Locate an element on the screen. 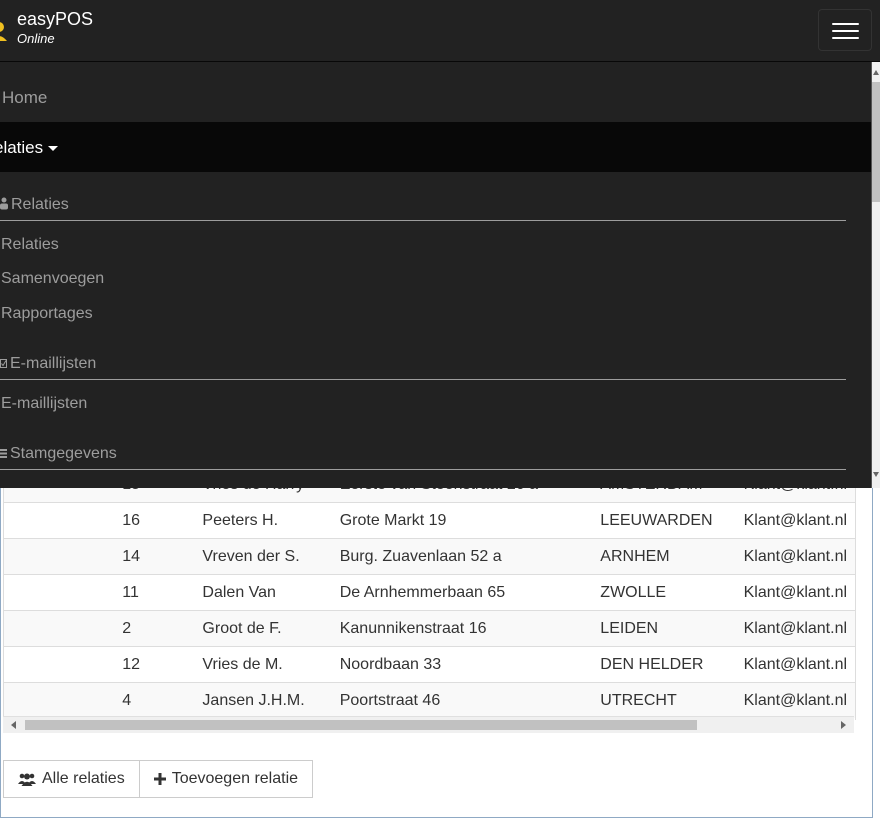  dropdown-item-relaties: Relaties is located at coordinates (30, 245).